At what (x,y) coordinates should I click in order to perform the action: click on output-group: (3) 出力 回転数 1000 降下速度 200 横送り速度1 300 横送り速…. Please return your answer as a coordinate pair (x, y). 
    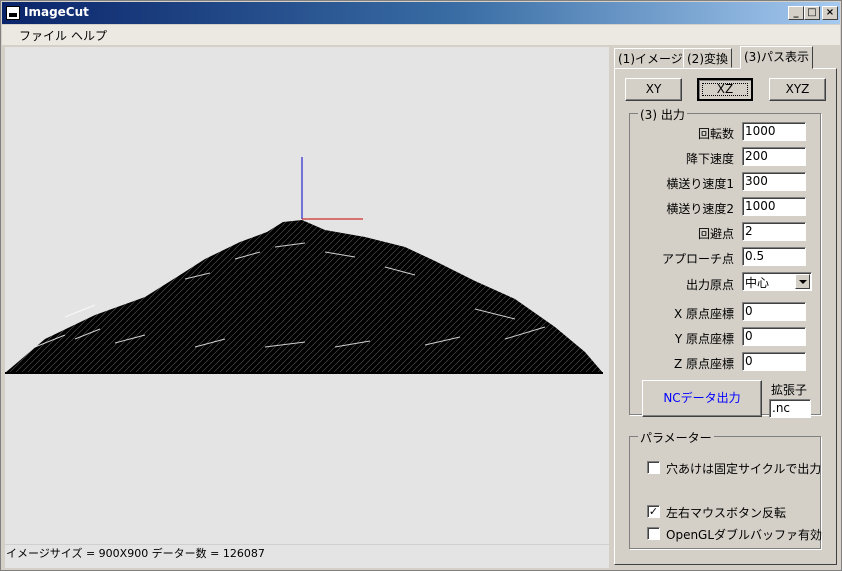
    Looking at the image, I should click on (725, 262).